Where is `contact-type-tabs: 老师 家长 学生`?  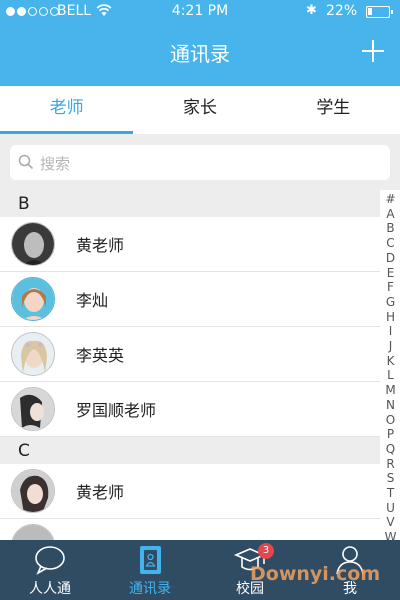 contact-type-tabs: 老师 家长 学生 is located at coordinates (200, 110).